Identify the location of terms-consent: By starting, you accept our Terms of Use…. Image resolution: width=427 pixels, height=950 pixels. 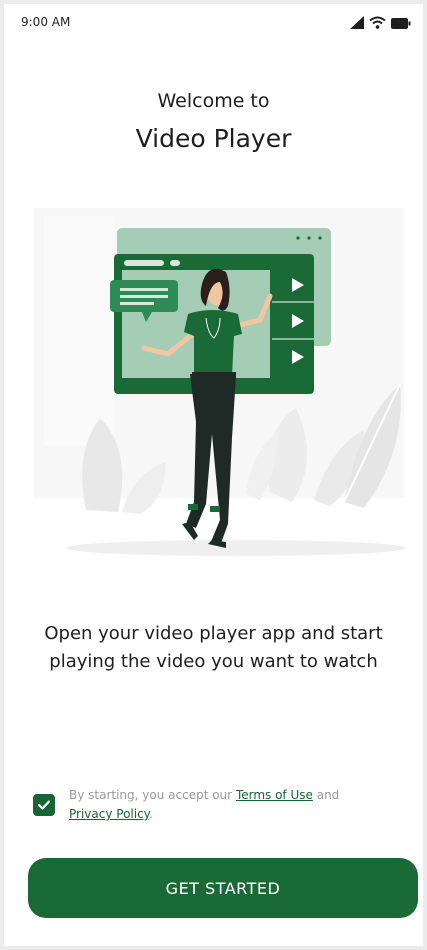
(218, 805).